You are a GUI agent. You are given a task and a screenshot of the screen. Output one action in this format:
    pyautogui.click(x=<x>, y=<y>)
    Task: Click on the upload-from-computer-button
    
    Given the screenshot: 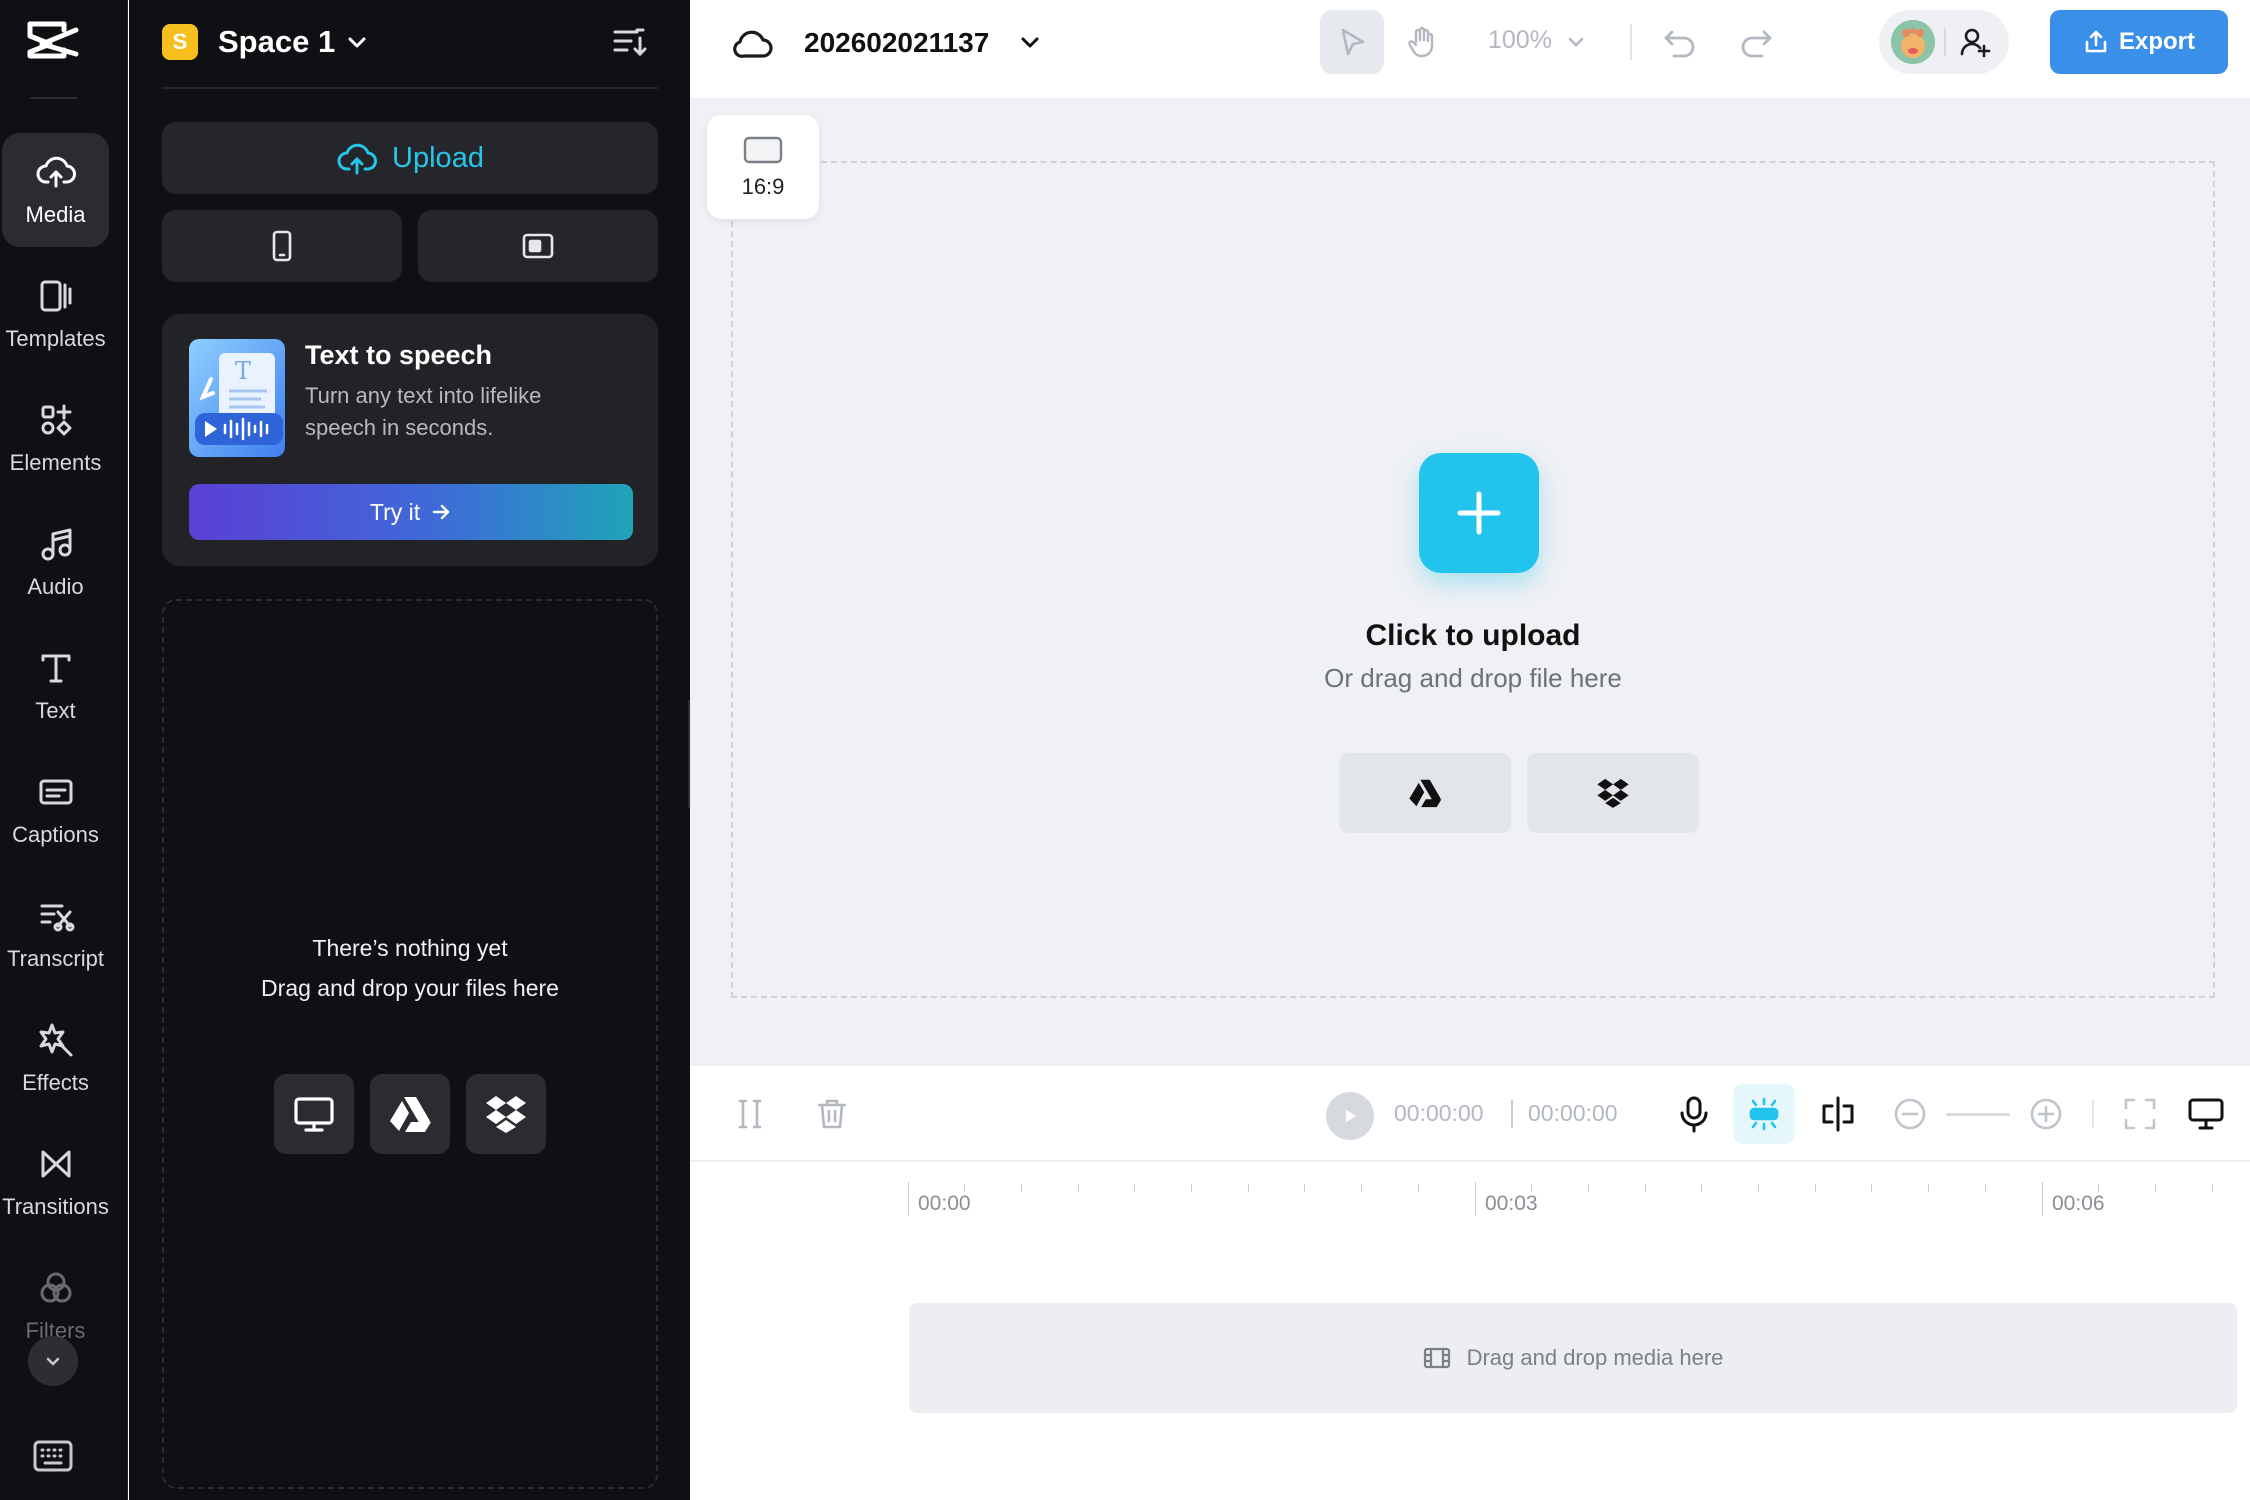 What is the action you would take?
    pyautogui.click(x=314, y=1114)
    